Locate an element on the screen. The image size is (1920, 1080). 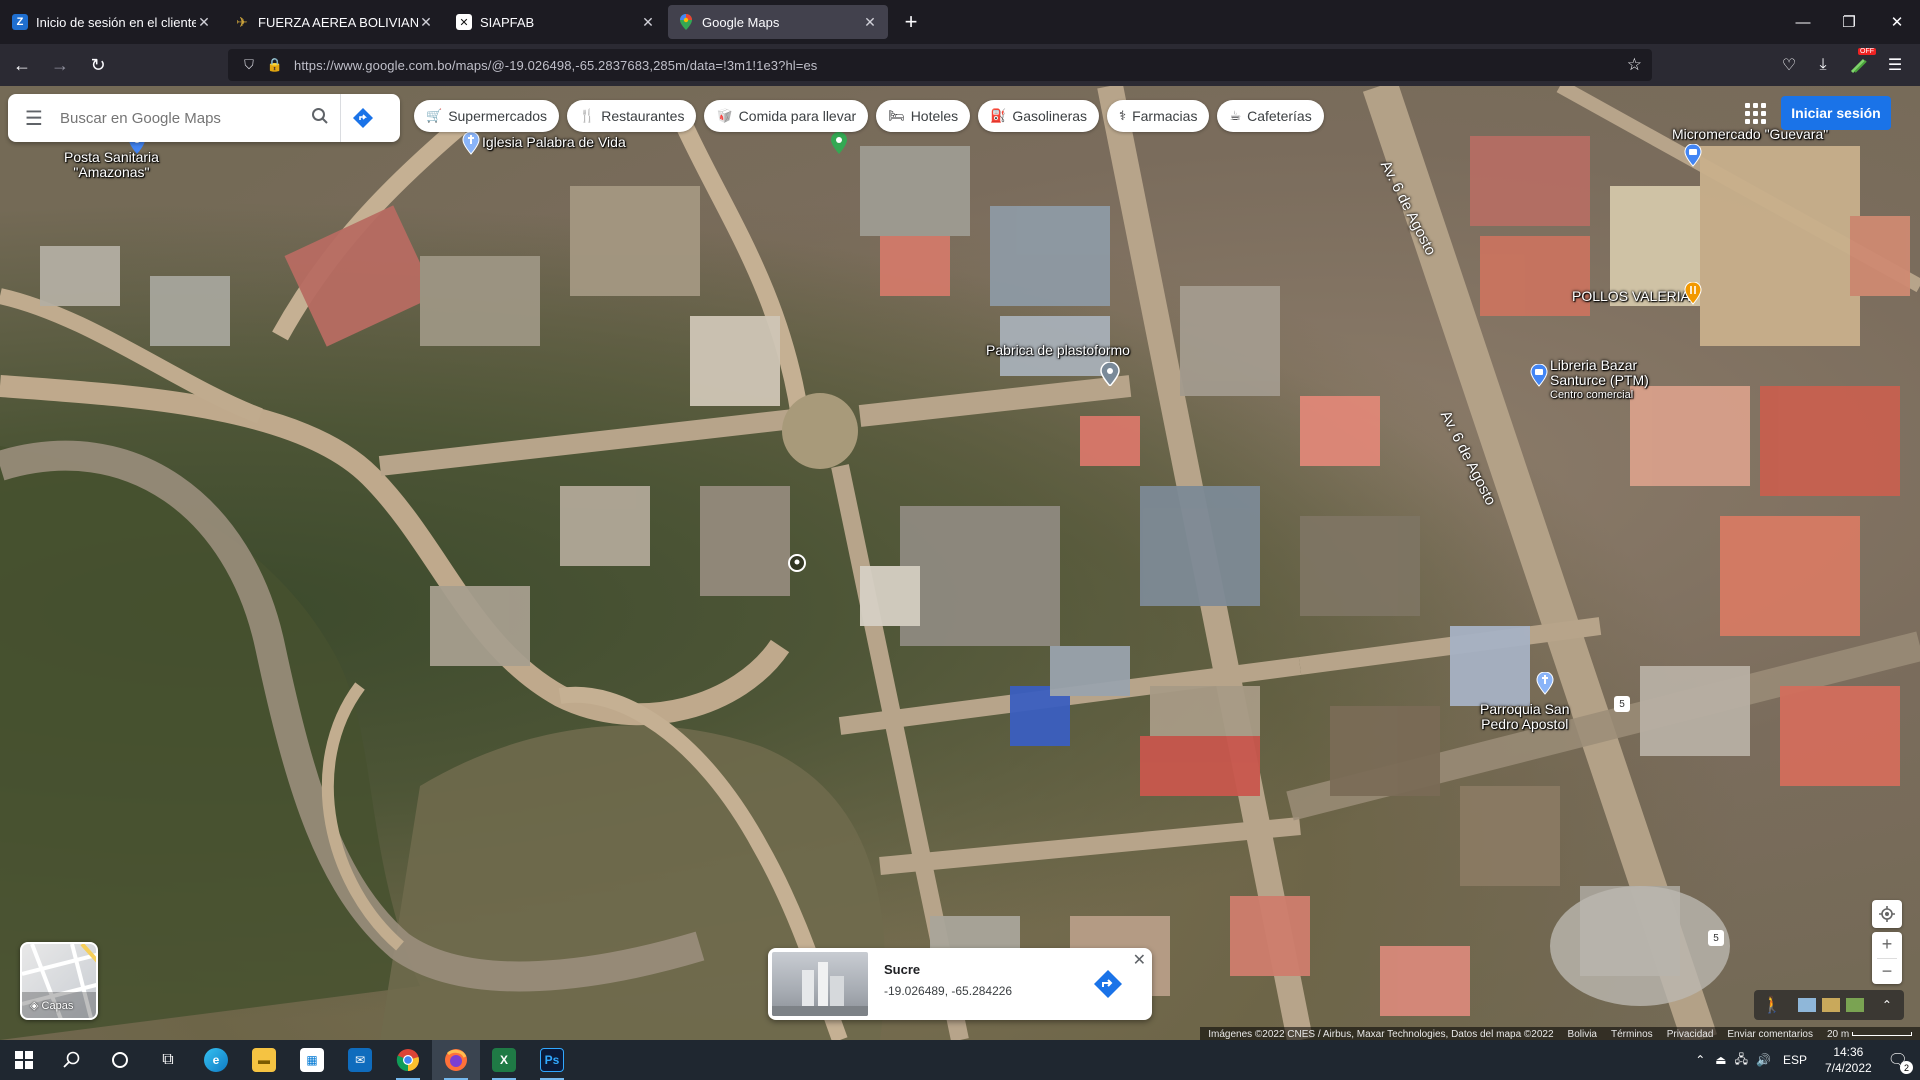
file-explorer-icon: ▬ is located at coordinates (264, 1060).